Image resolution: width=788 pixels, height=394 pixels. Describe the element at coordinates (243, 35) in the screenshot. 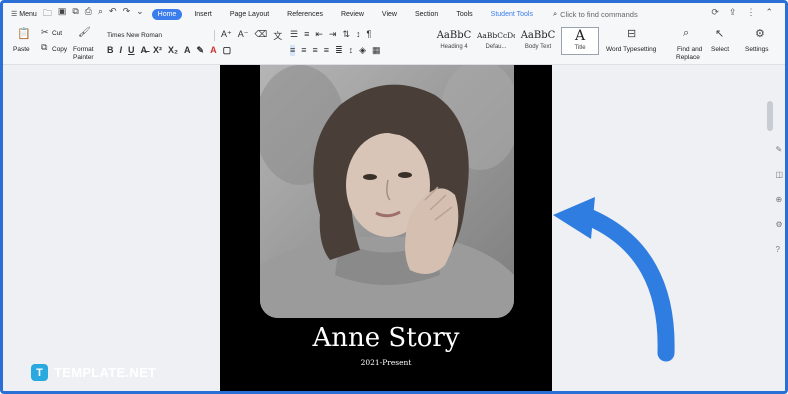

I see `decrease-font-icon: A⁻` at that location.